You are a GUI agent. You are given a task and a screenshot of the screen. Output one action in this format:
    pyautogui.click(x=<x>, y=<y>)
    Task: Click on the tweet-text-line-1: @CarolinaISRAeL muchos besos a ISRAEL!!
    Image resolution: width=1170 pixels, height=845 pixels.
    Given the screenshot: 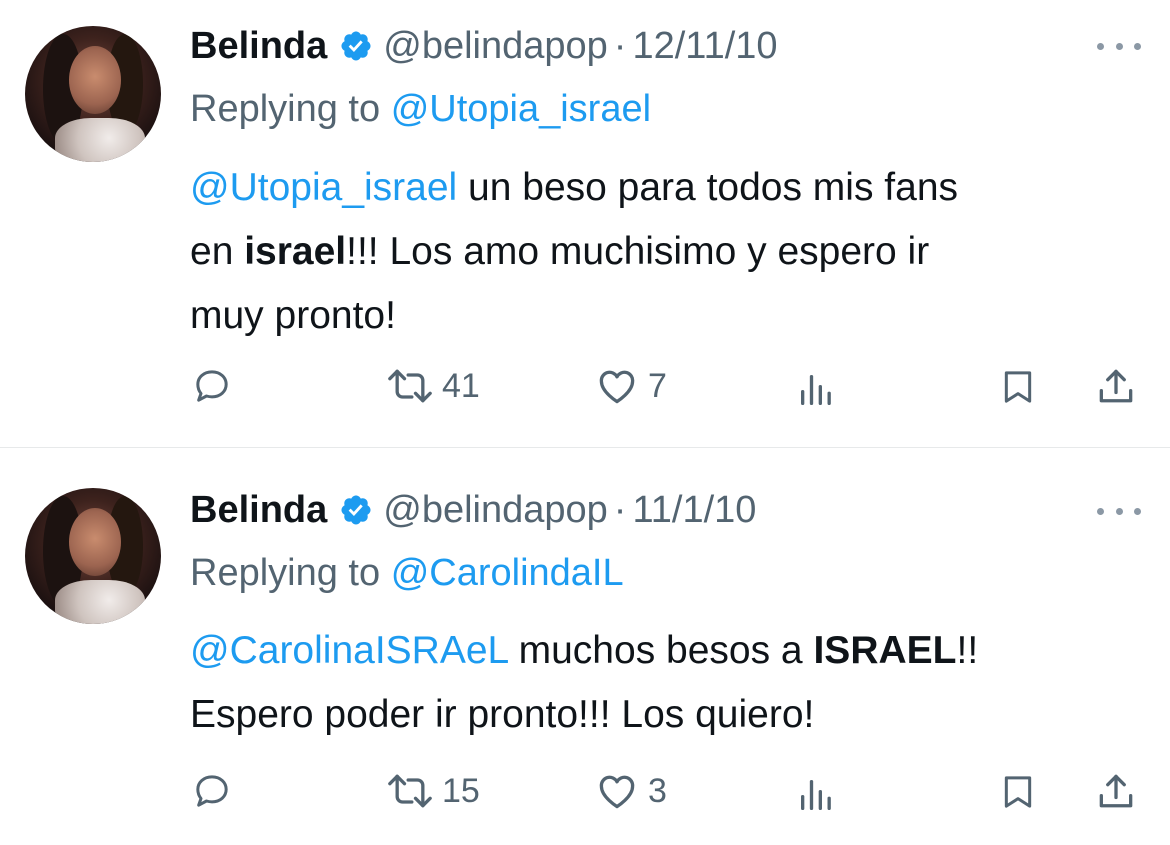 What is the action you would take?
    pyautogui.click(x=584, y=651)
    